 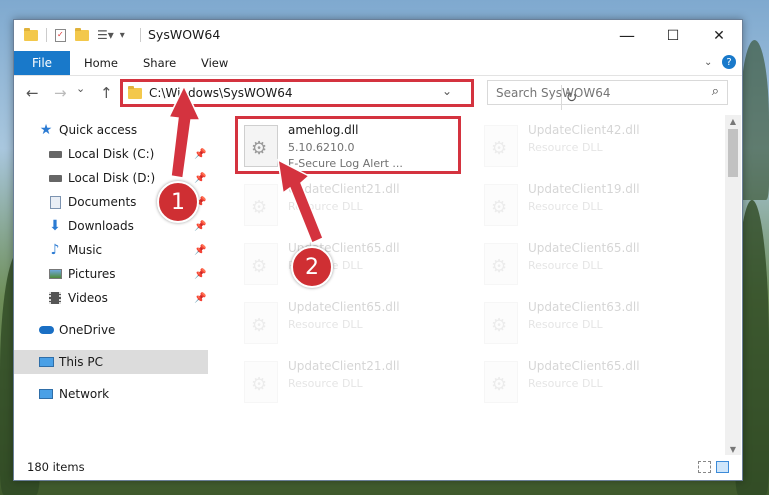 I want to click on file-item: UpdateClient19.dll Resource DLL, so click(x=590, y=208).